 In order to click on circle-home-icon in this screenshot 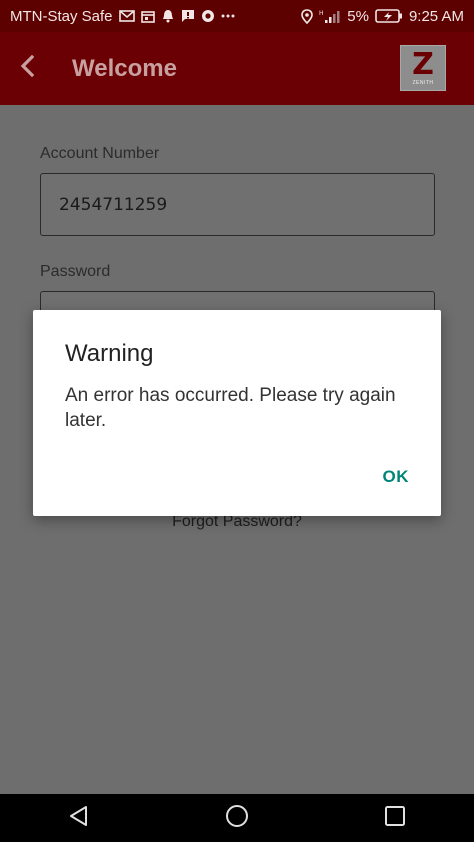, I will do `click(237, 818)`.